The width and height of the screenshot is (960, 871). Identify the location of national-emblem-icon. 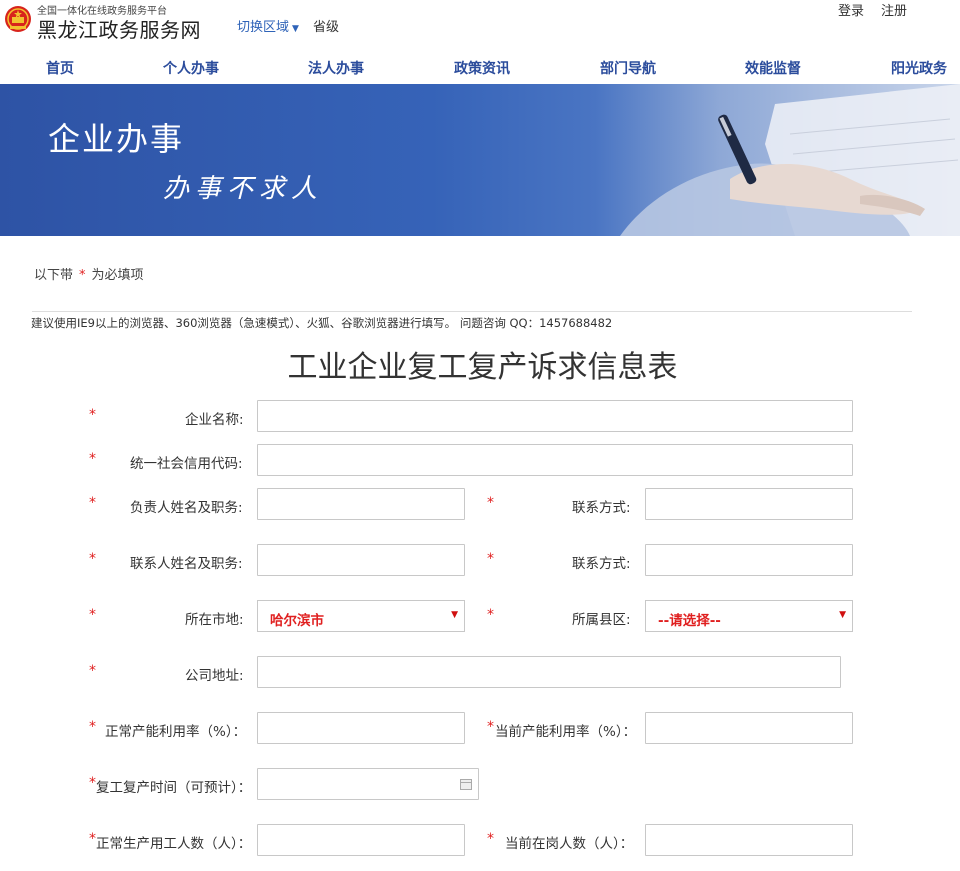
(18, 19).